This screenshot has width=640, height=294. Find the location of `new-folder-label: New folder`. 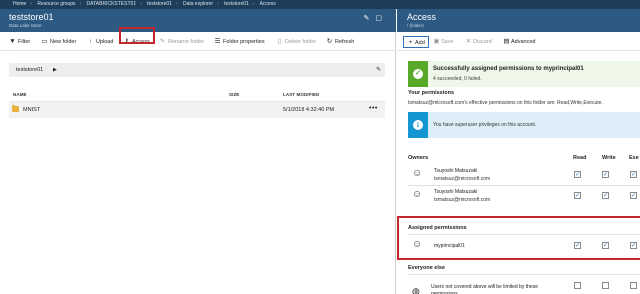

new-folder-label: New folder is located at coordinates (63, 42).